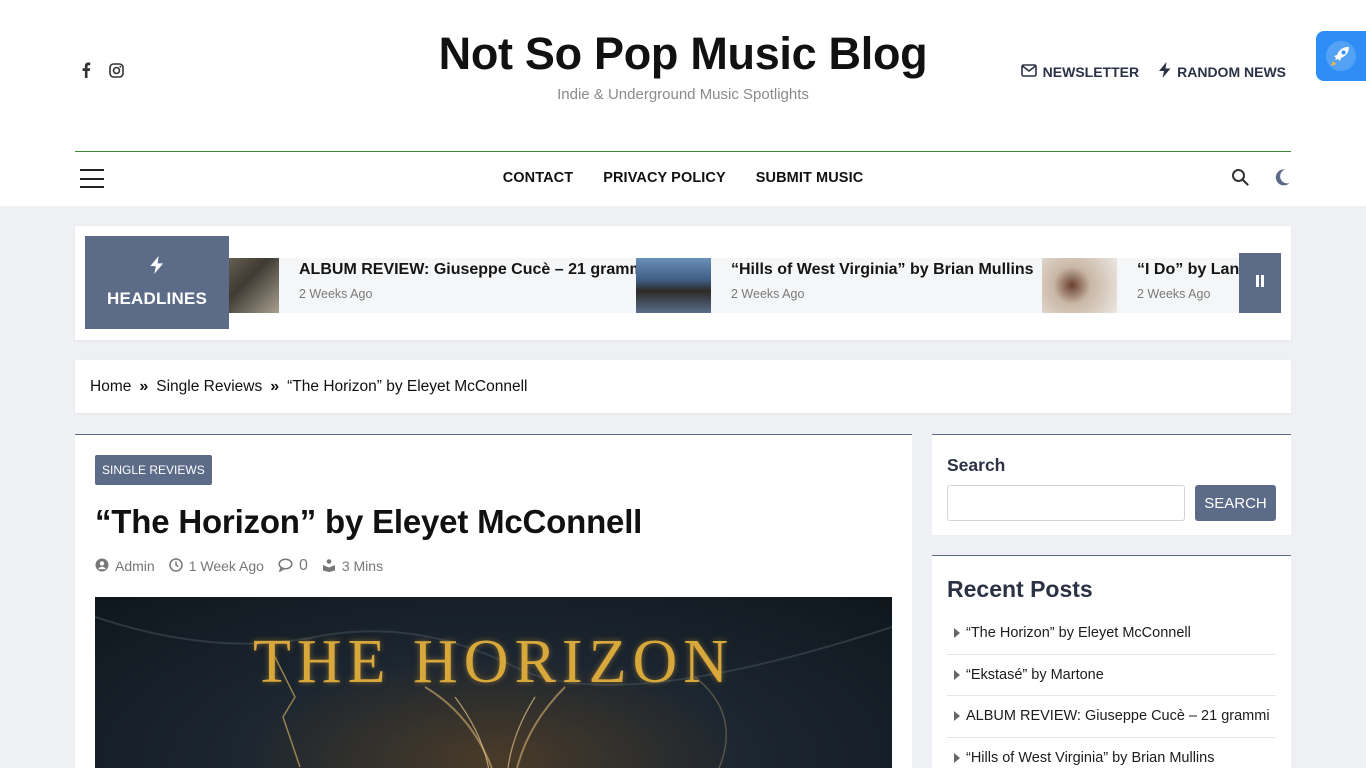 The height and width of the screenshot is (768, 1366). Describe the element at coordinates (683, 151) in the screenshot. I see `nav-divider` at that location.